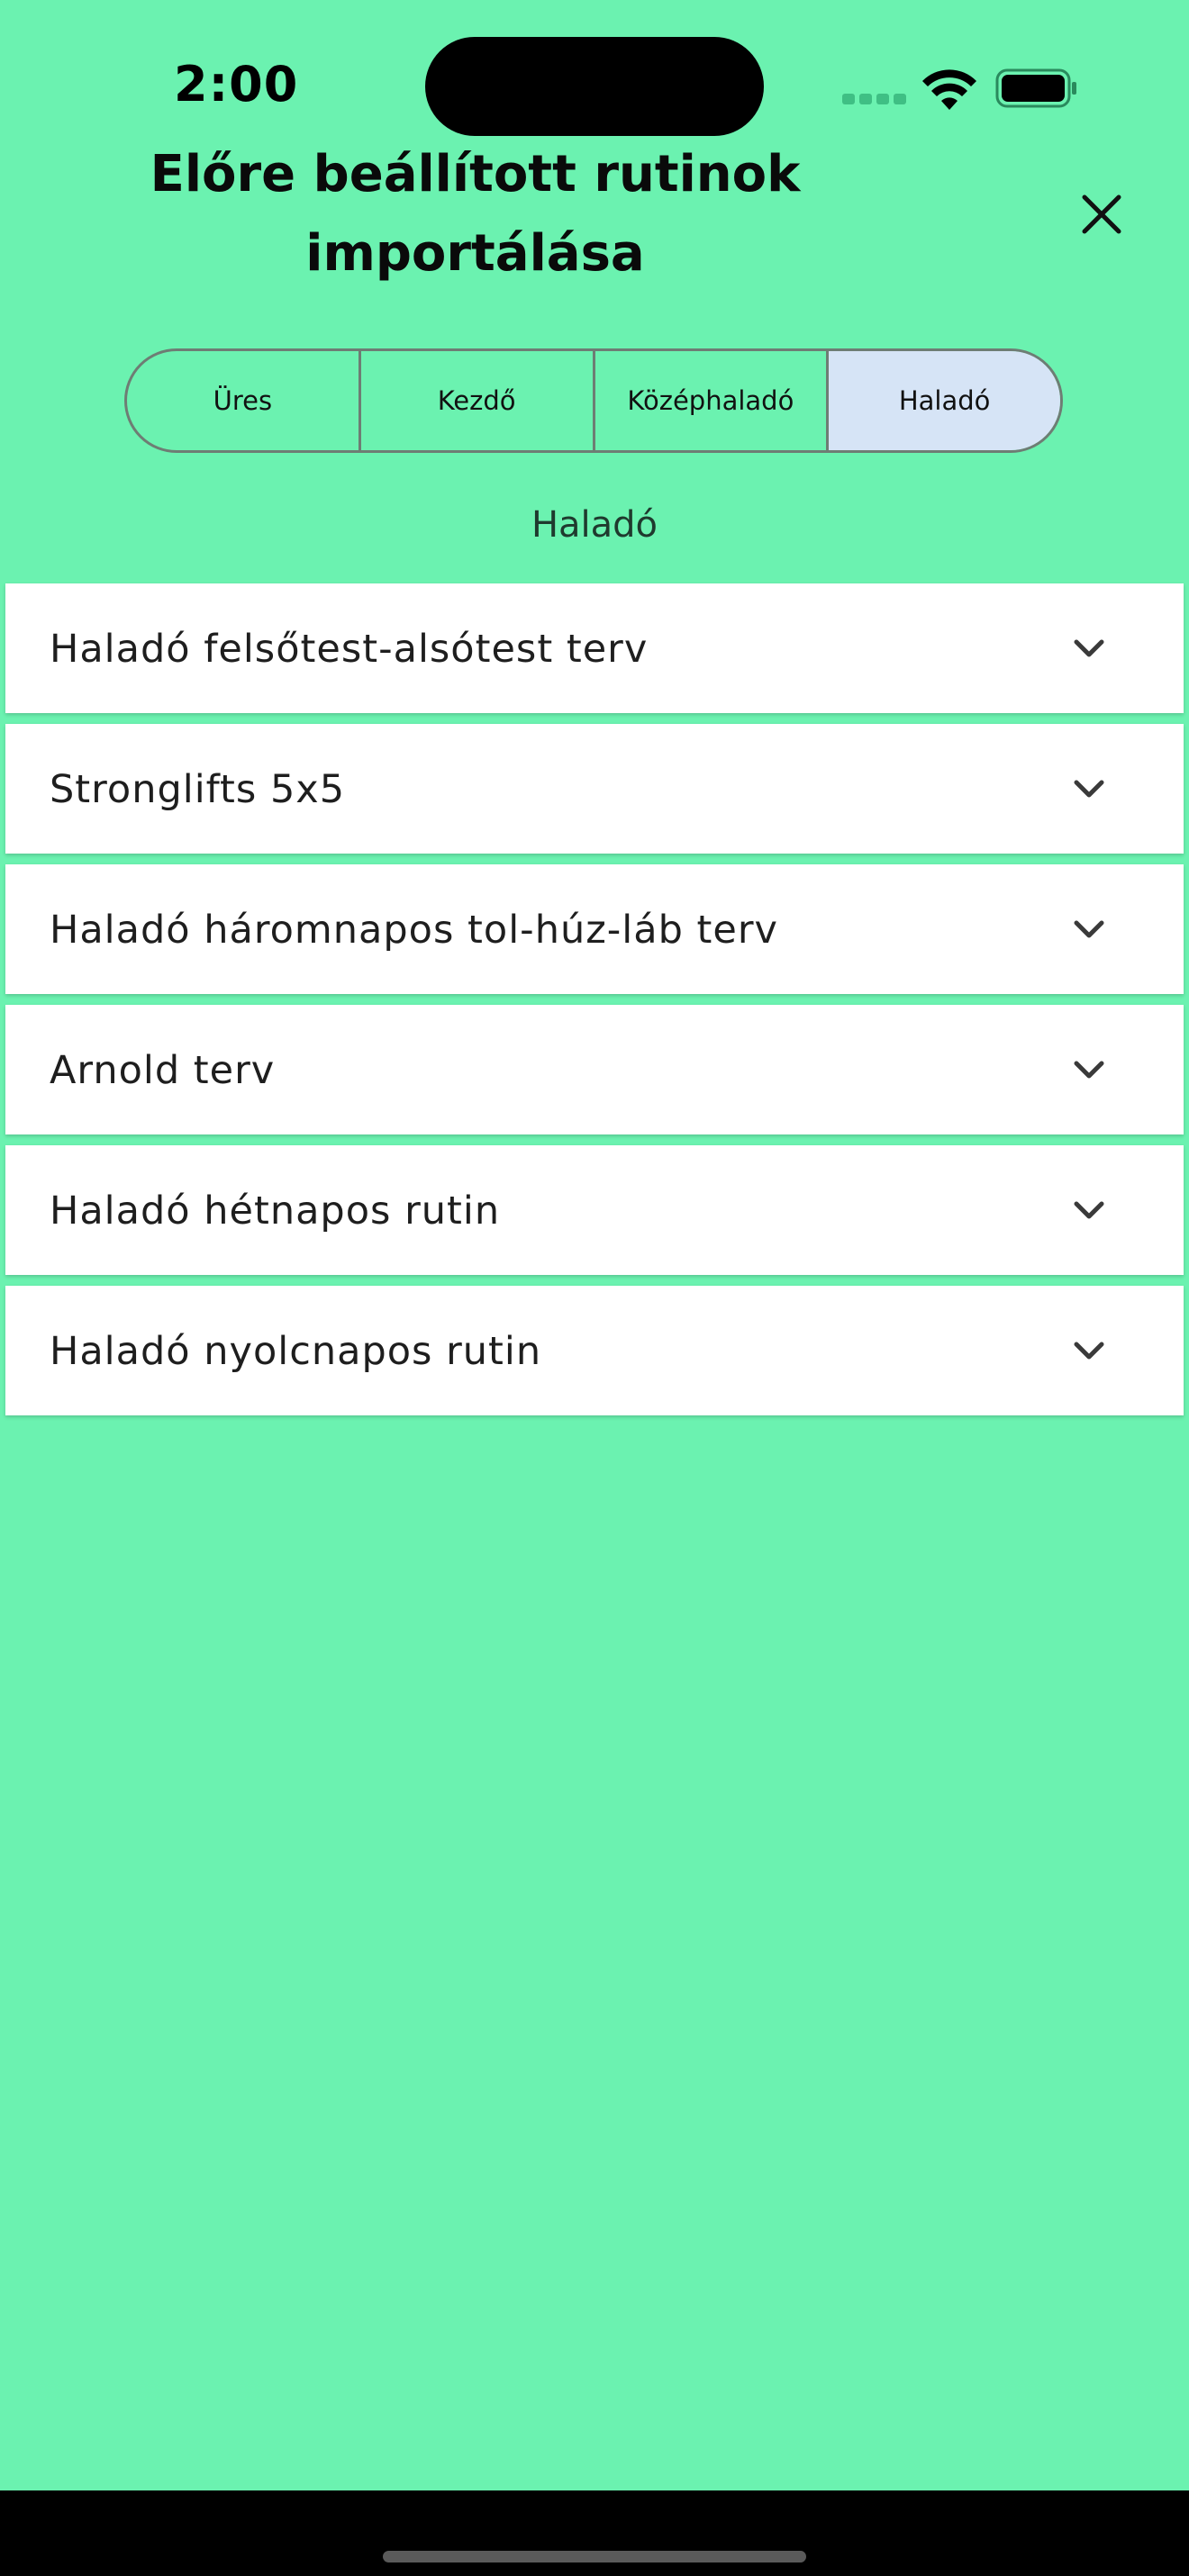 The width and height of the screenshot is (1189, 2576). Describe the element at coordinates (296, 1351) in the screenshot. I see `routine-label: Haladó nyolcnapos rutin` at that location.